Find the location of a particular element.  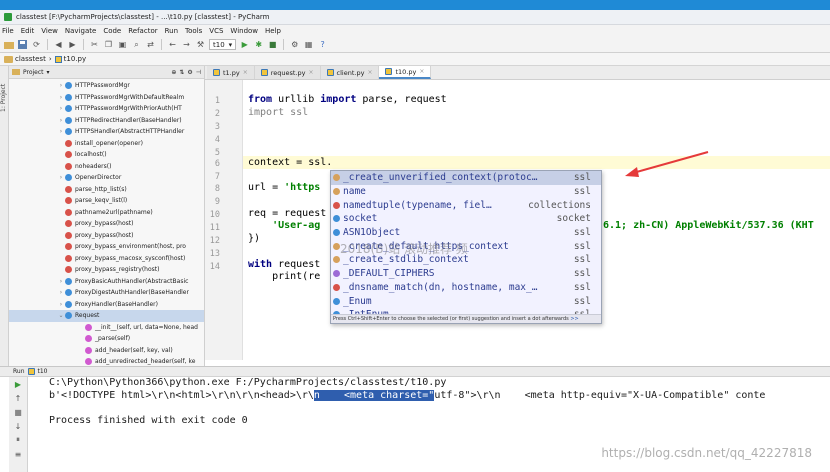

tab-request: request.py × is located at coordinates (287, 72).